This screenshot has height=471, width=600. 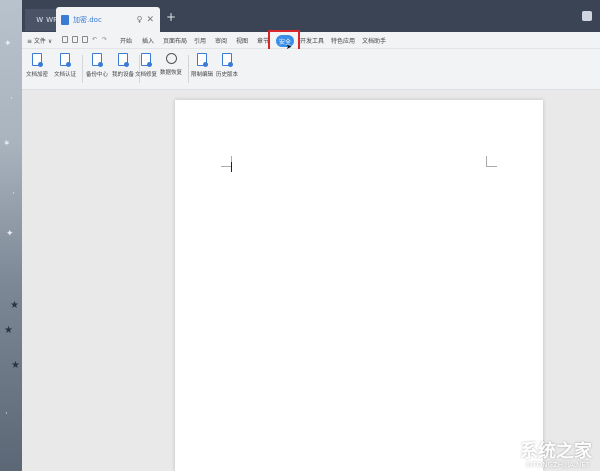 What do you see at coordinates (146, 60) in the screenshot?
I see `repair-icon` at bounding box center [146, 60].